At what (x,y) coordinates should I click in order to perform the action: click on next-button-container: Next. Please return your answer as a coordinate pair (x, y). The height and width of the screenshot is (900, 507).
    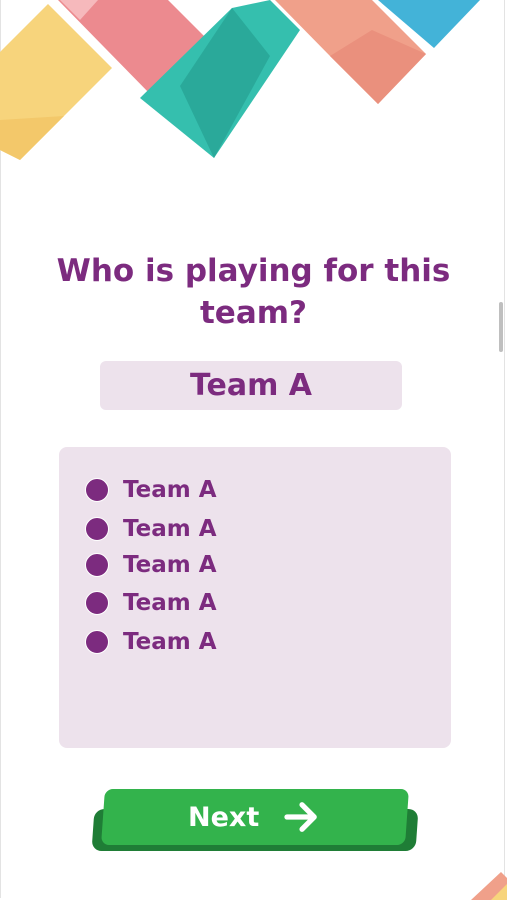
    Looking at the image, I should click on (255, 822).